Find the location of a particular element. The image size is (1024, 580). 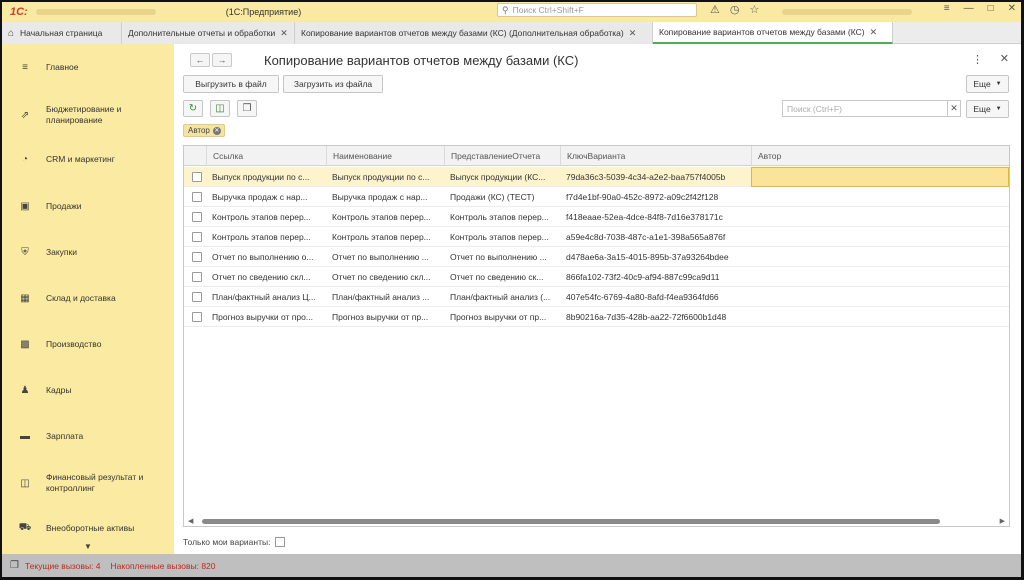

sidebar-item-budget: ⇗ Бюджетирование и планирование is located at coordinates (88, 115).